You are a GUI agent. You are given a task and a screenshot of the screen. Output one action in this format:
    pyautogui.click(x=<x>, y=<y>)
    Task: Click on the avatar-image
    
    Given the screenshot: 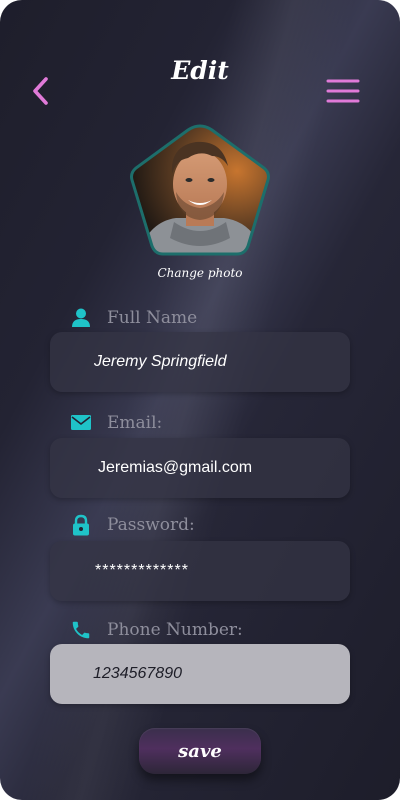 What is the action you would take?
    pyautogui.click(x=200, y=190)
    